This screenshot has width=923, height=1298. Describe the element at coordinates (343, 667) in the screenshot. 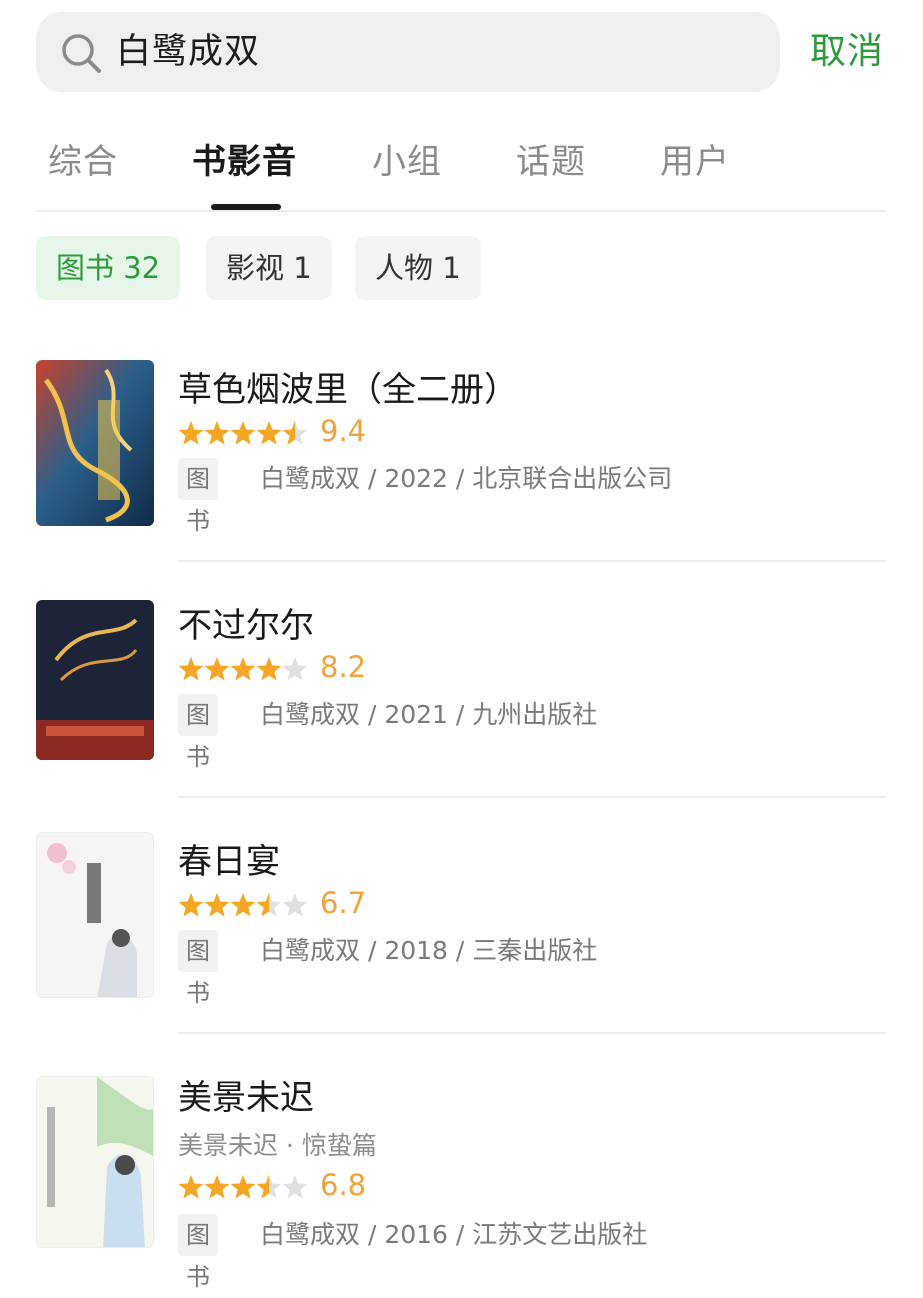

I see `rating-score: 8.2` at that location.